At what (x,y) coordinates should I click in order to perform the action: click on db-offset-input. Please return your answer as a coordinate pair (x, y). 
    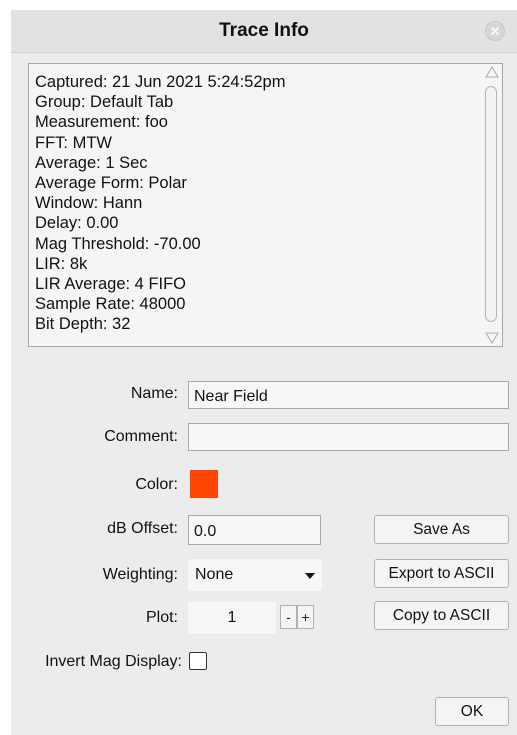
    Looking at the image, I should click on (254, 530).